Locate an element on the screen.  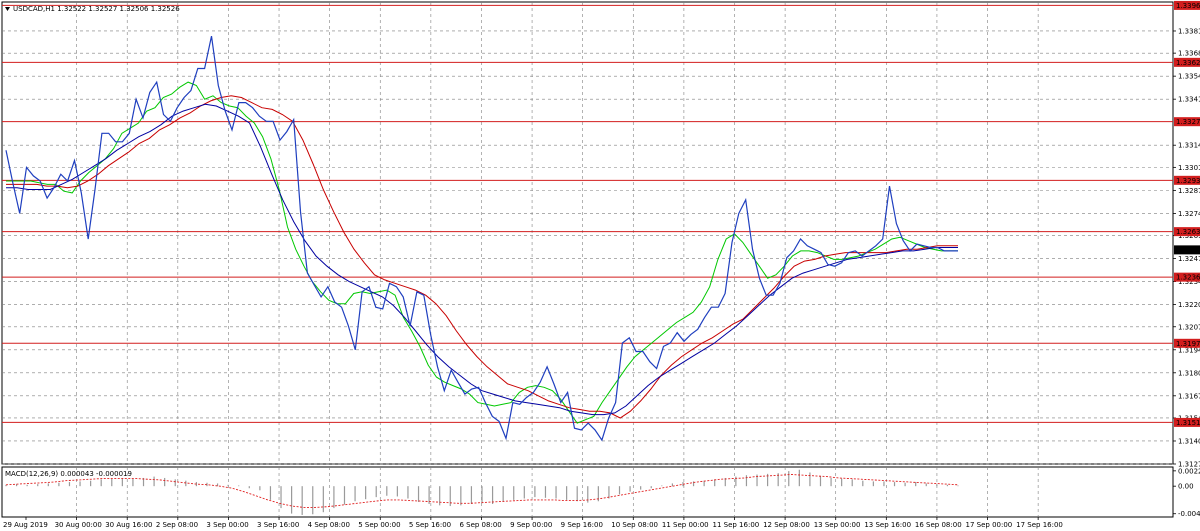
y-tick-label: 1.33810 is located at coordinates (1189, 31).